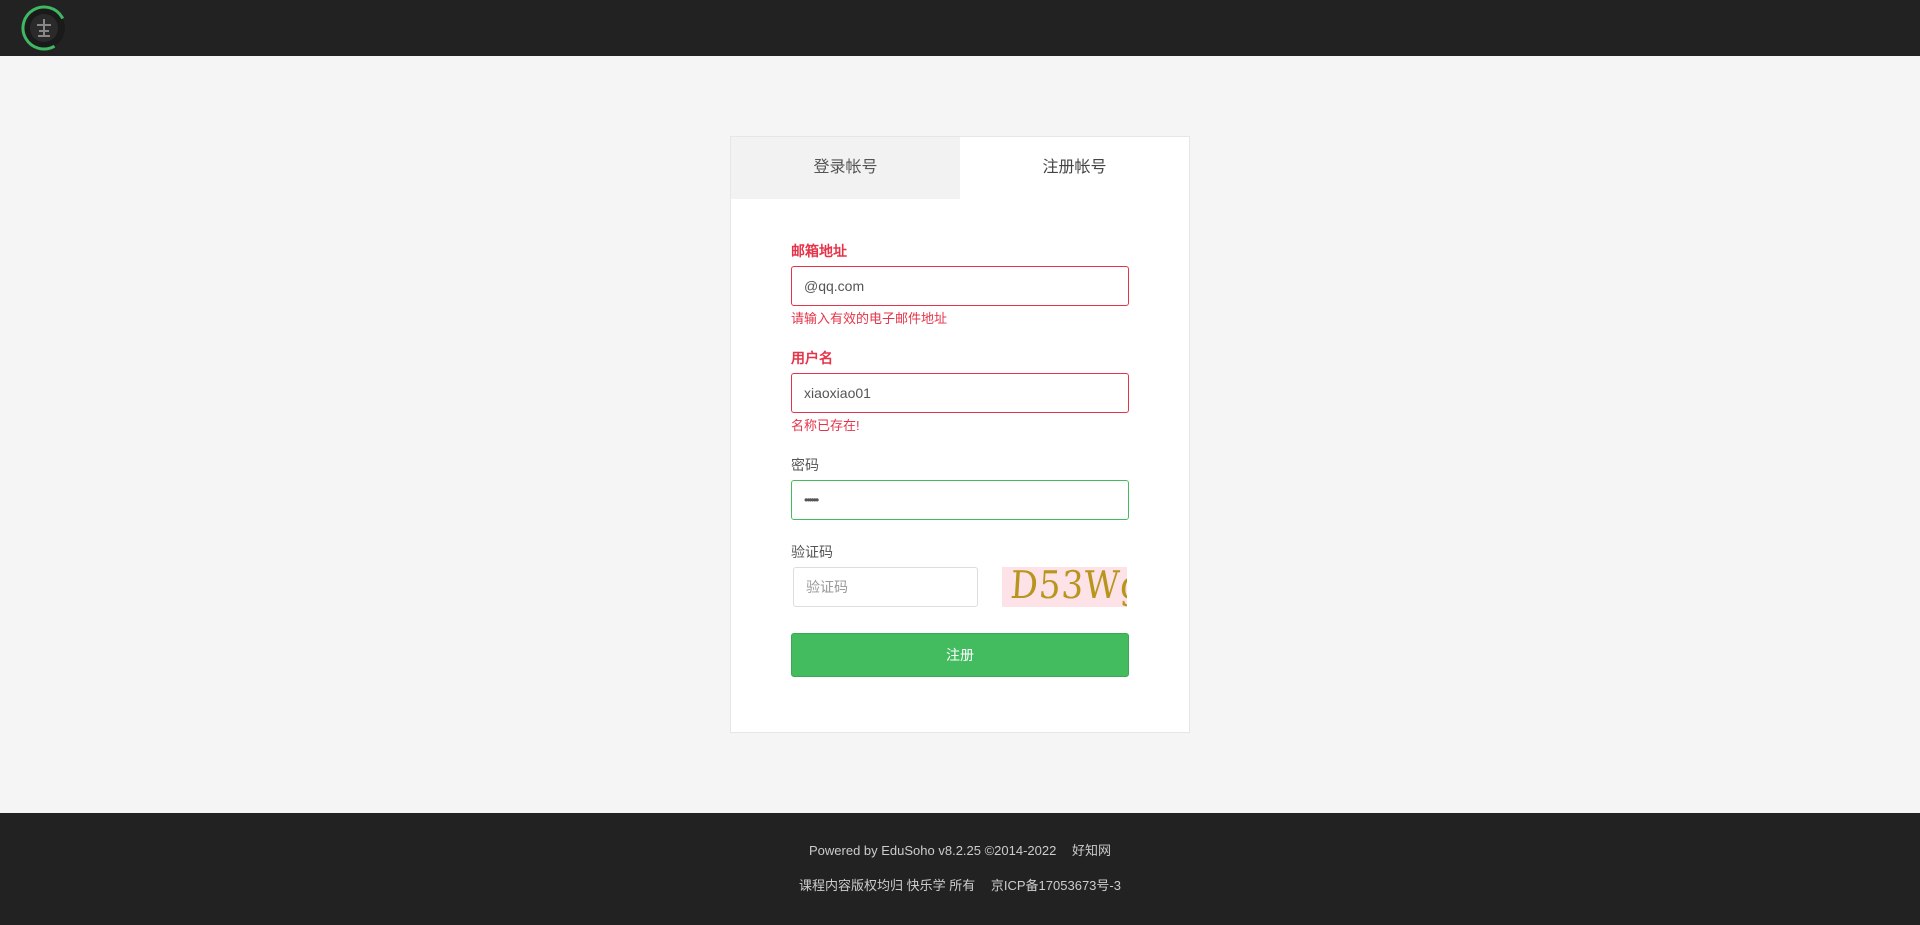 The width and height of the screenshot is (1920, 925). What do you see at coordinates (812, 358) in the screenshot?
I see `username-label: 用户名` at bounding box center [812, 358].